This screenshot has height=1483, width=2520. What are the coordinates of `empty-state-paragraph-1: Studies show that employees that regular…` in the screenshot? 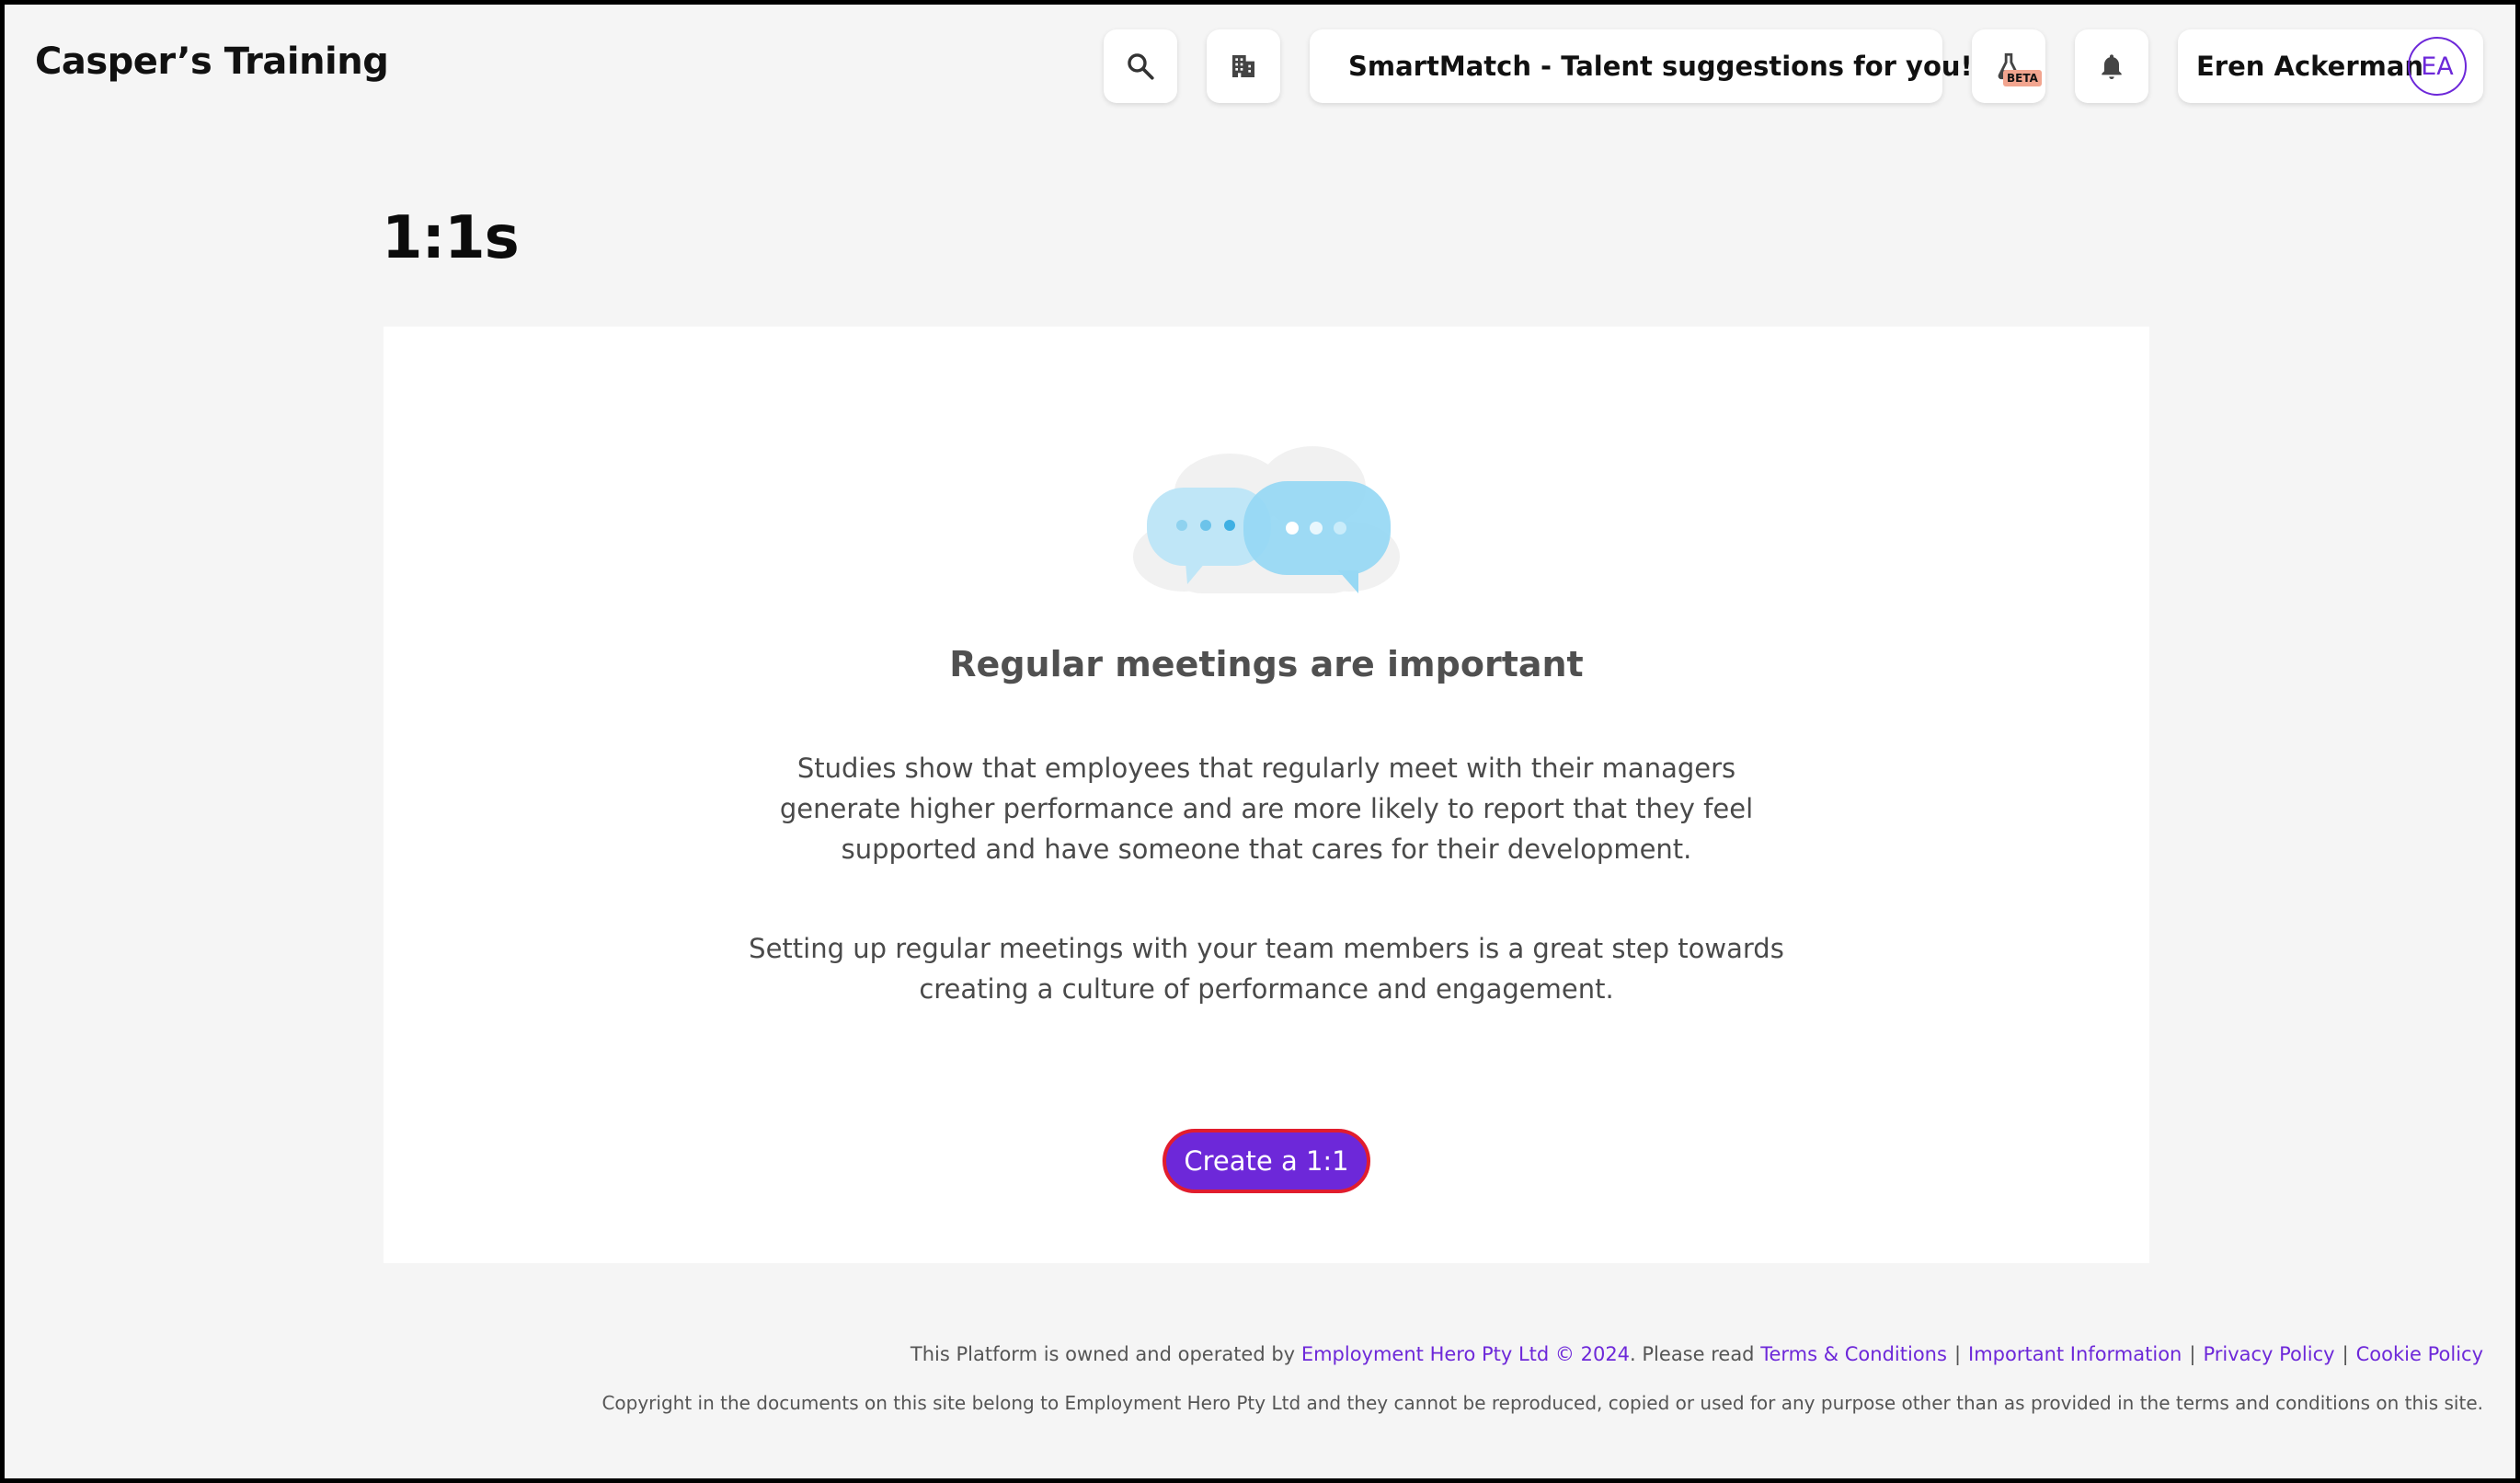 It's located at (1266, 809).